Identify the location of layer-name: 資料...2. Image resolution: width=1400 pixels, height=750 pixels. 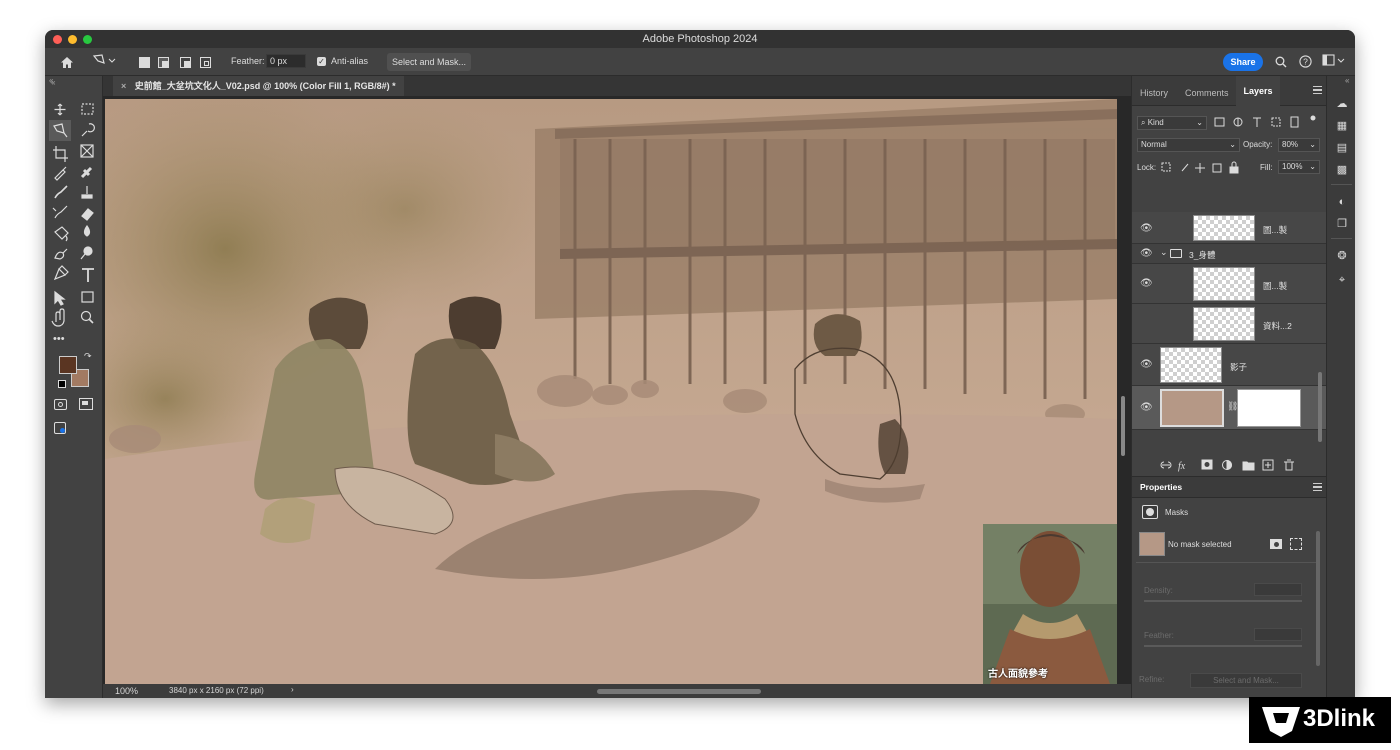
(1277, 326).